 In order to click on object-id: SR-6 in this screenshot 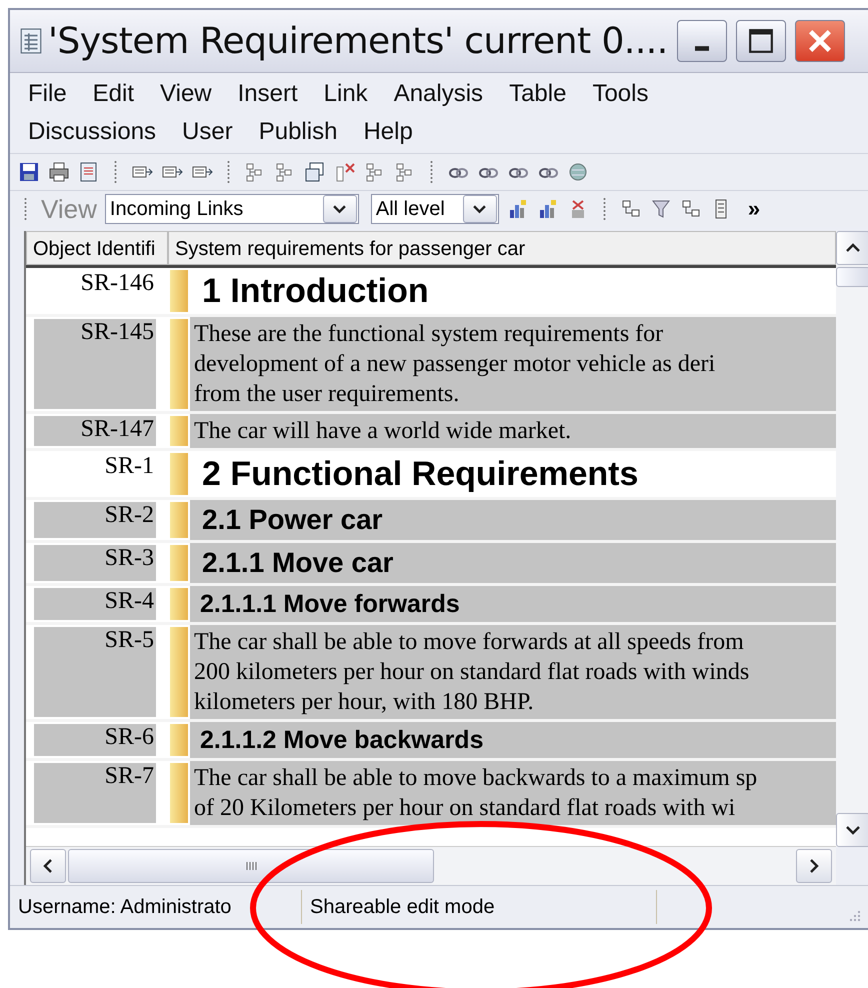, I will do `click(95, 740)`.